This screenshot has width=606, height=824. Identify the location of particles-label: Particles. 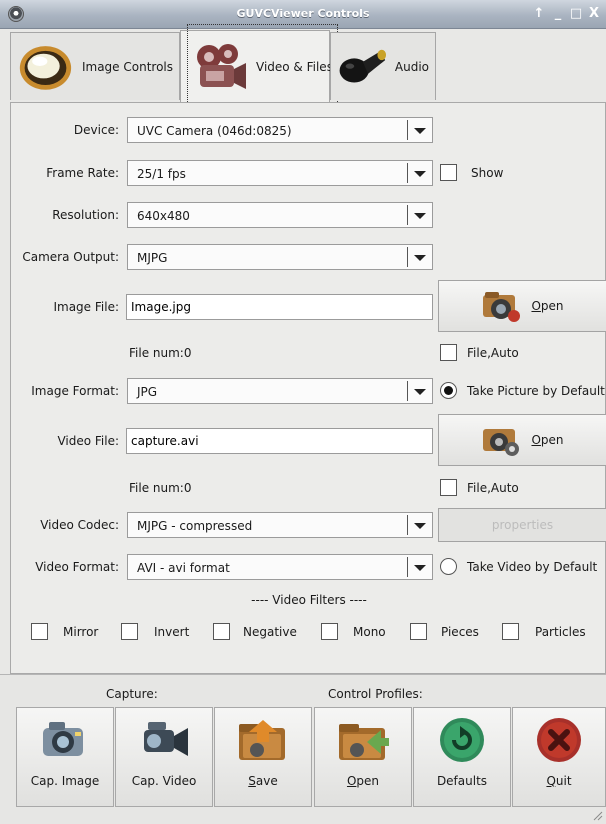
(560, 632).